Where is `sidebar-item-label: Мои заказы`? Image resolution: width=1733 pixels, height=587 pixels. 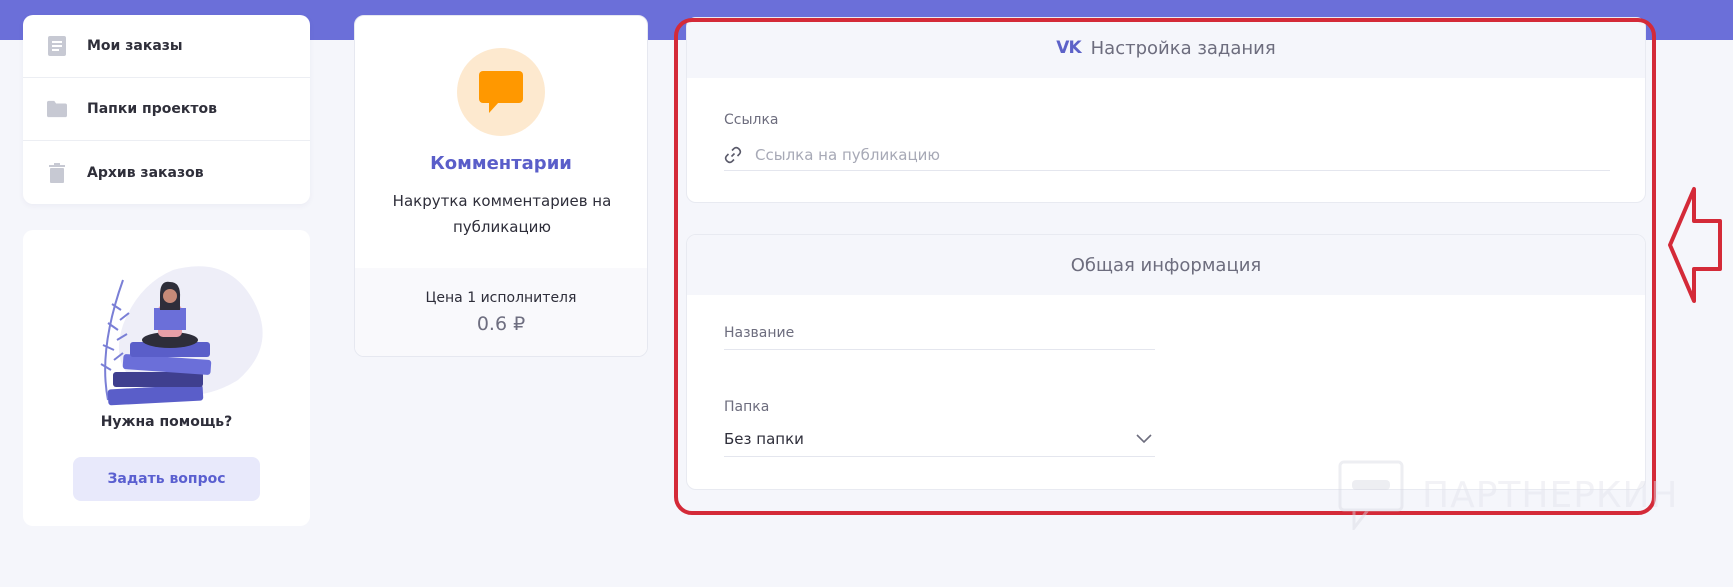 sidebar-item-label: Мои заказы is located at coordinates (135, 46).